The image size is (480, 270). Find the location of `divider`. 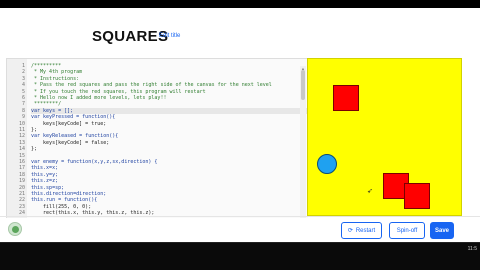

divider is located at coordinates (240, 216).